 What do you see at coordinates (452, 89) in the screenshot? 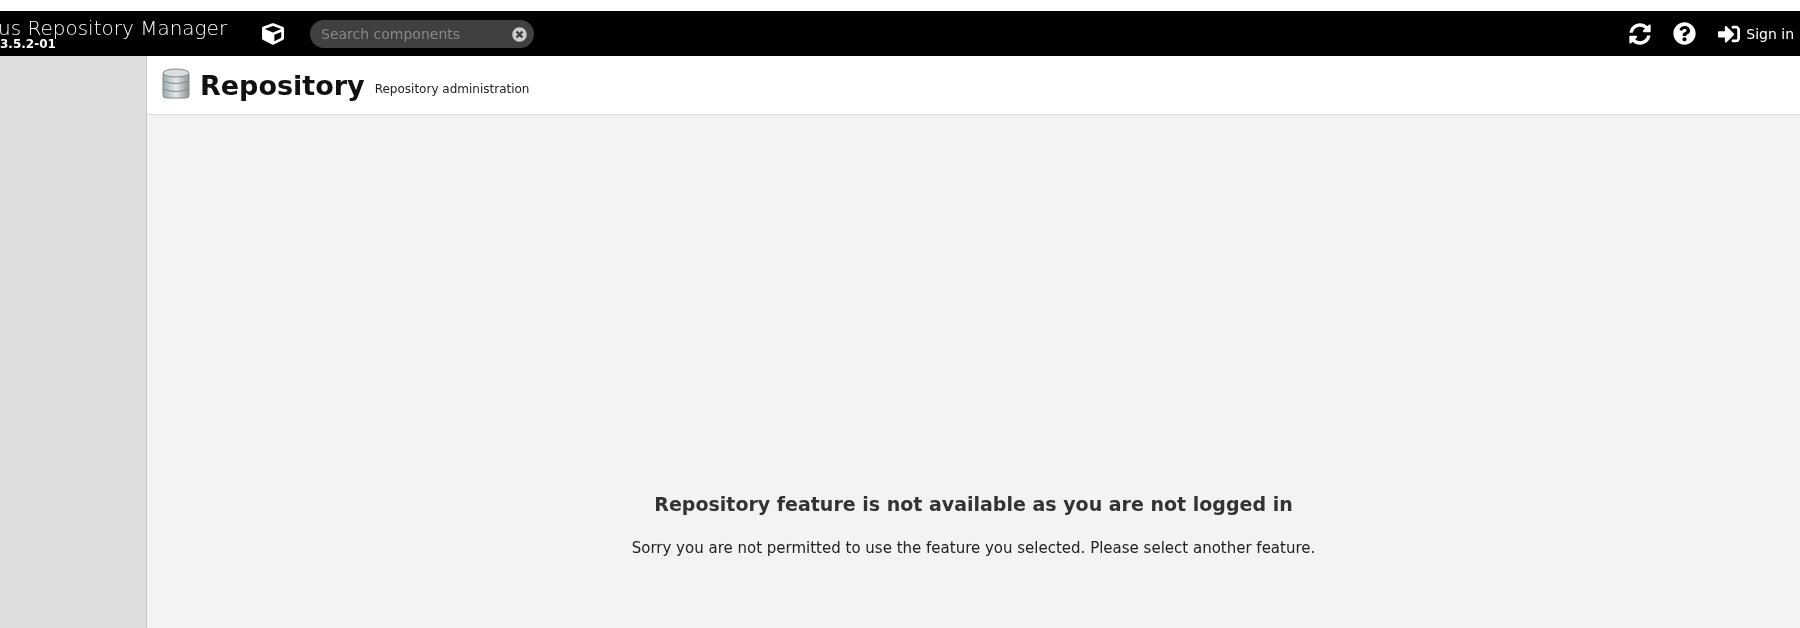
I see `page-subtitle: Repository administration` at bounding box center [452, 89].